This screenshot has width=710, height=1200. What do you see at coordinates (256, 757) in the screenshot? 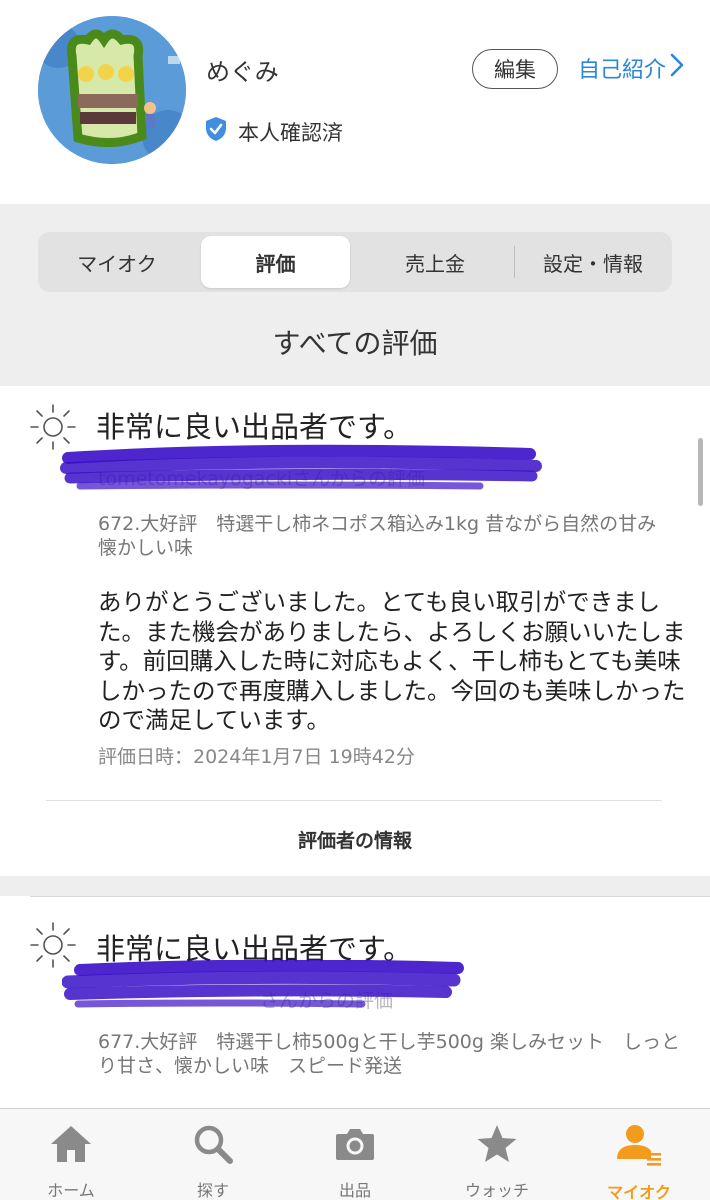
I see `review-date: 評価日時：2024年1月7日 19時42分` at bounding box center [256, 757].